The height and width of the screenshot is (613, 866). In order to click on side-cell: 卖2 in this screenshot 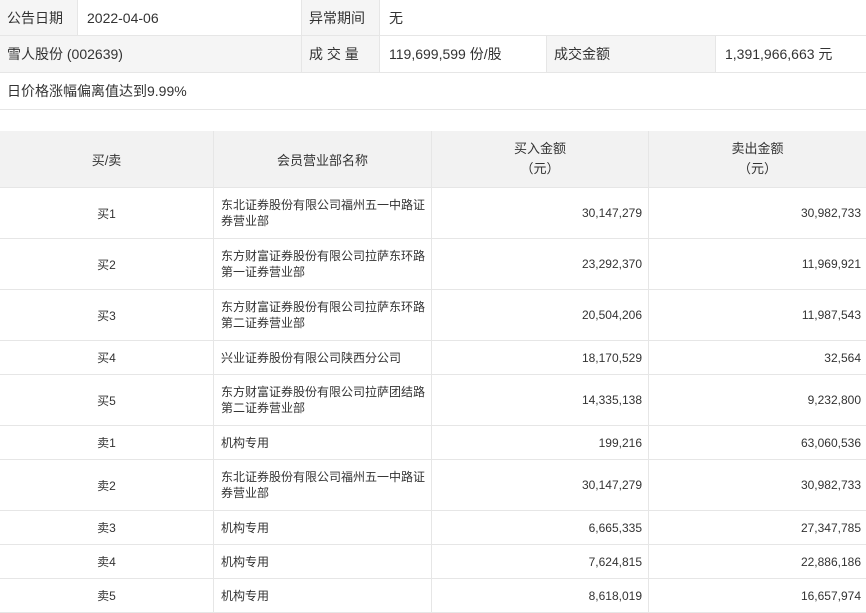, I will do `click(107, 485)`.